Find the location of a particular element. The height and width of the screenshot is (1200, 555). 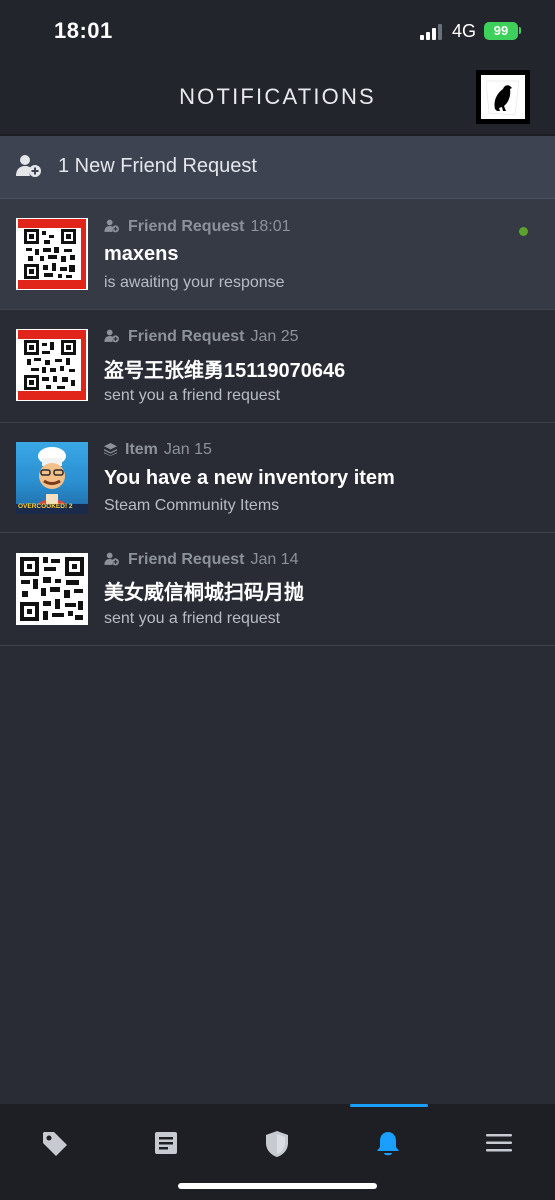

nav-store is located at coordinates (55, 1148).